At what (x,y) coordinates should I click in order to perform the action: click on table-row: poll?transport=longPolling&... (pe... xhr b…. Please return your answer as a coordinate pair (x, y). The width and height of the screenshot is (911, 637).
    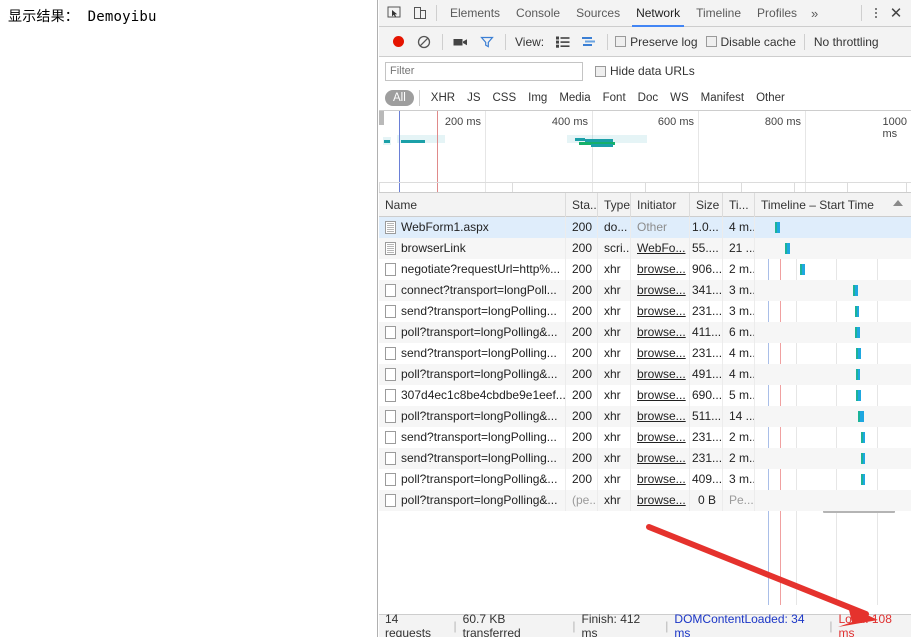
    Looking at the image, I should click on (645, 500).